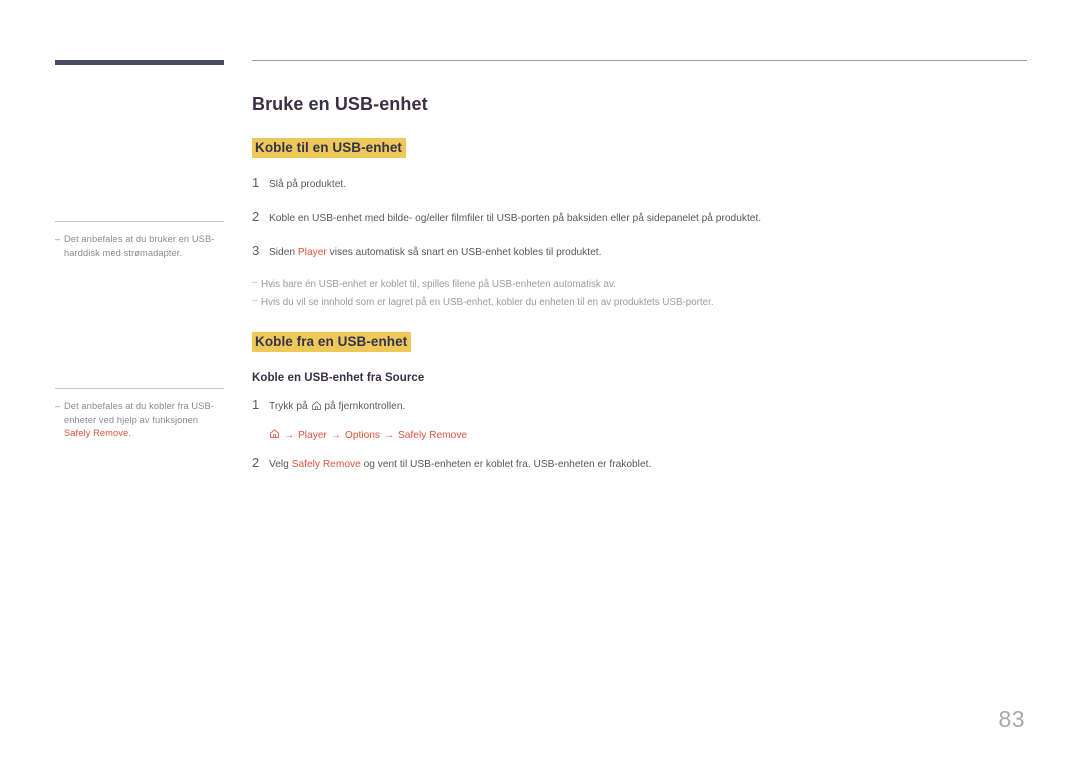 The height and width of the screenshot is (763, 1080). Describe the element at coordinates (362, 435) in the screenshot. I see `breadcrumb-item-options: Options` at that location.